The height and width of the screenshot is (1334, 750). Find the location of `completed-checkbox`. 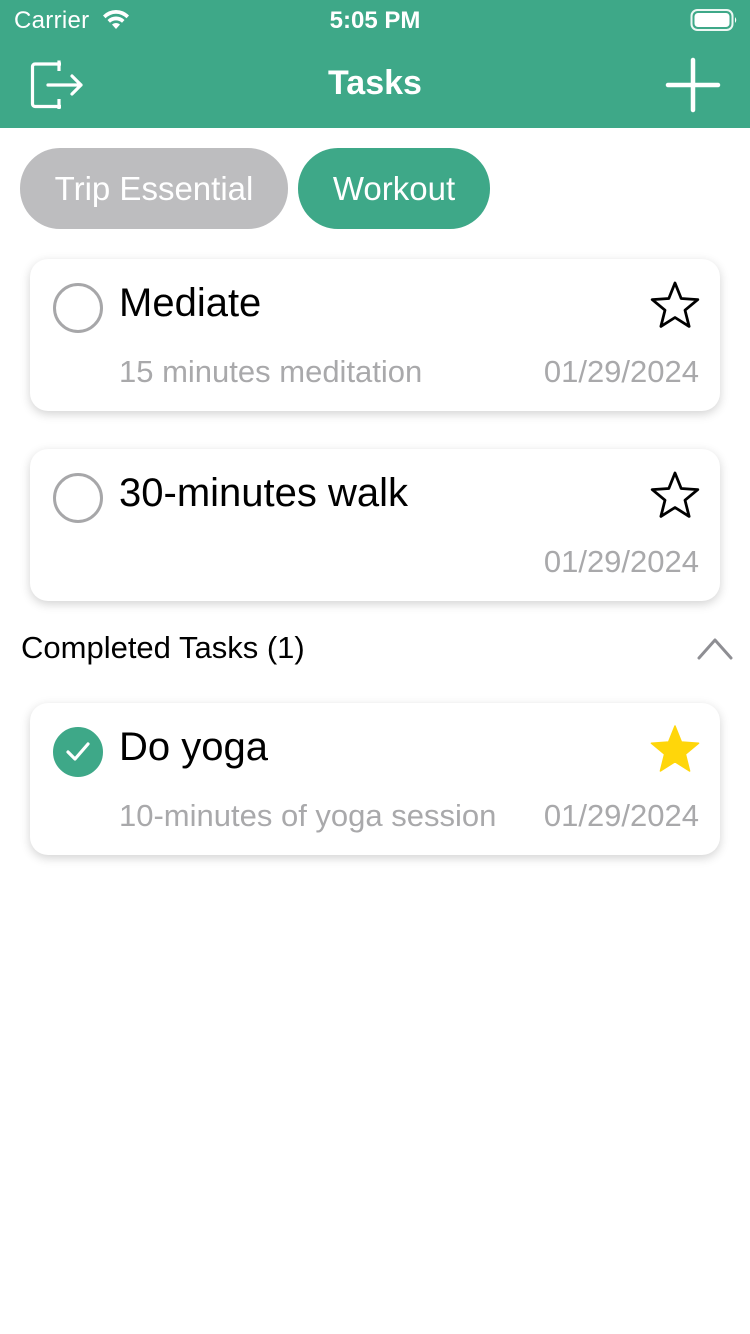

completed-checkbox is located at coordinates (78, 752).